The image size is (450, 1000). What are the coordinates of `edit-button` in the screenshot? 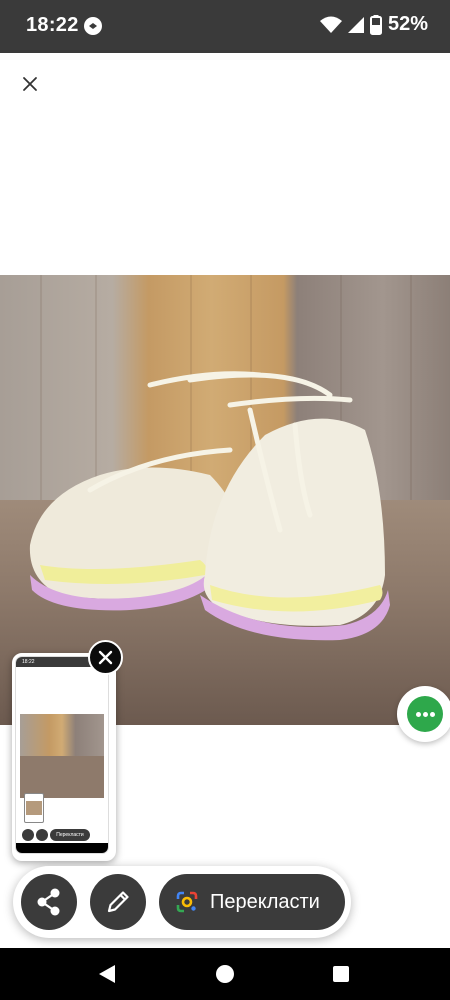 It's located at (118, 902).